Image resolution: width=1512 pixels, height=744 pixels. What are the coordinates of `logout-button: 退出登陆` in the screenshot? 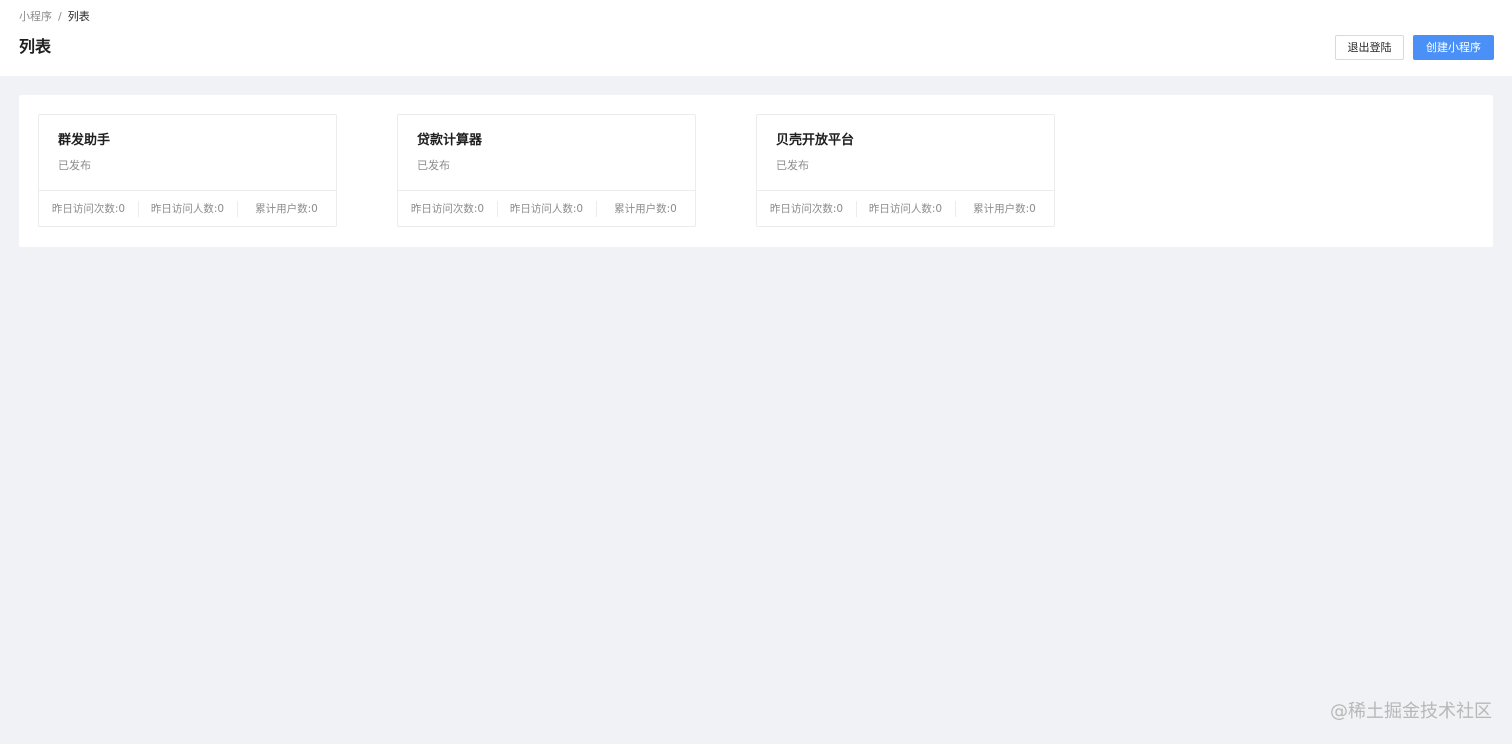 It's located at (1369, 47).